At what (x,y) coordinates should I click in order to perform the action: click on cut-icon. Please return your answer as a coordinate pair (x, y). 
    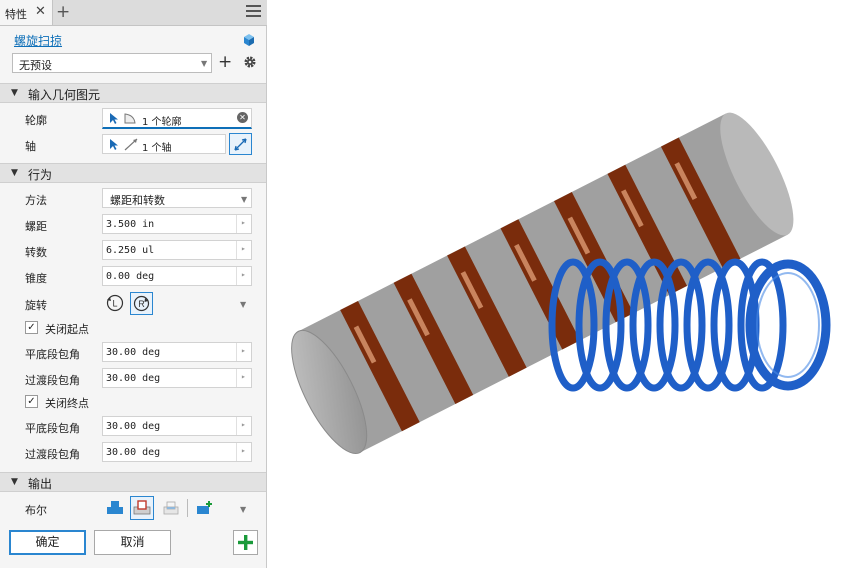
    Looking at the image, I should click on (142, 507).